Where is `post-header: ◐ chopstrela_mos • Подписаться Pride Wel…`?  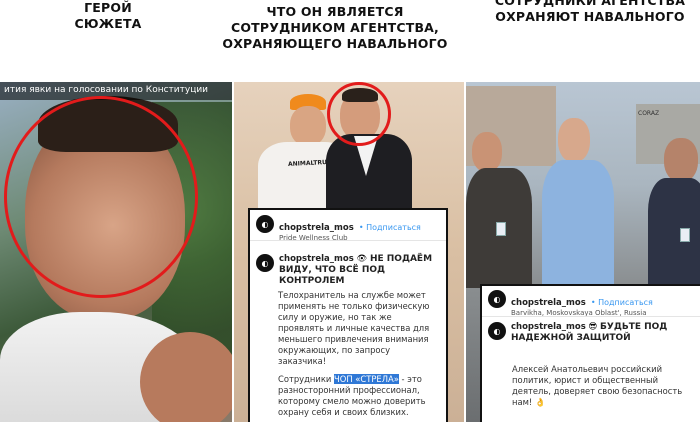 post-header: ◐ chopstrela_mos • Подписаться Pride Wel… is located at coordinates (338, 228).